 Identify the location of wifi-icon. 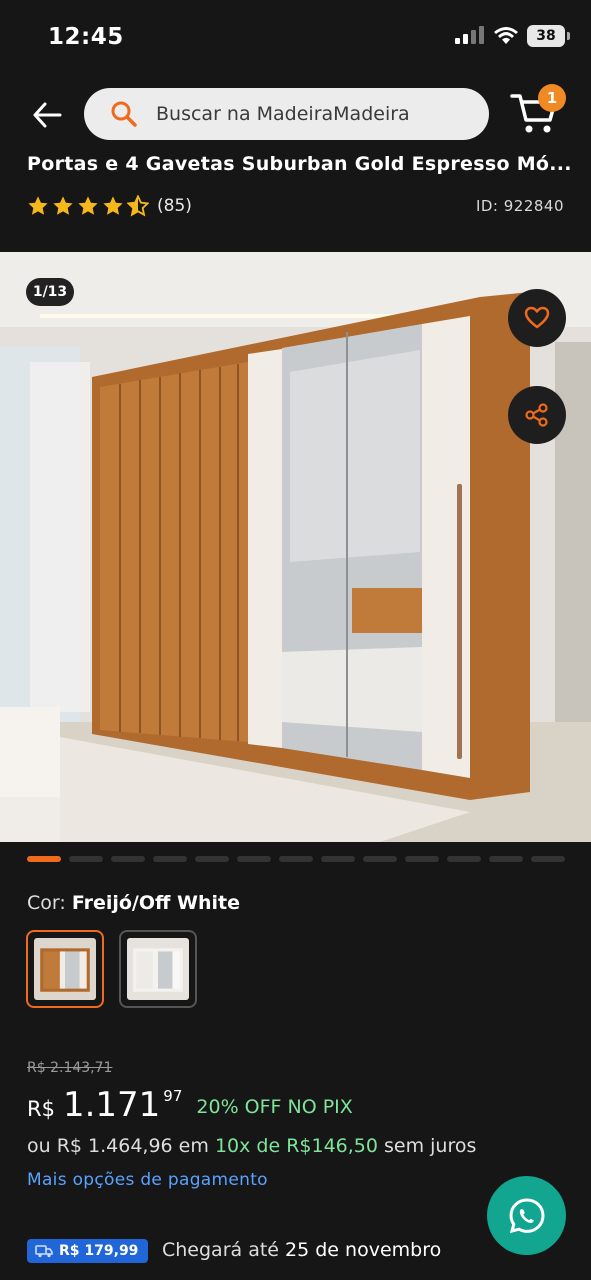
(506, 35).